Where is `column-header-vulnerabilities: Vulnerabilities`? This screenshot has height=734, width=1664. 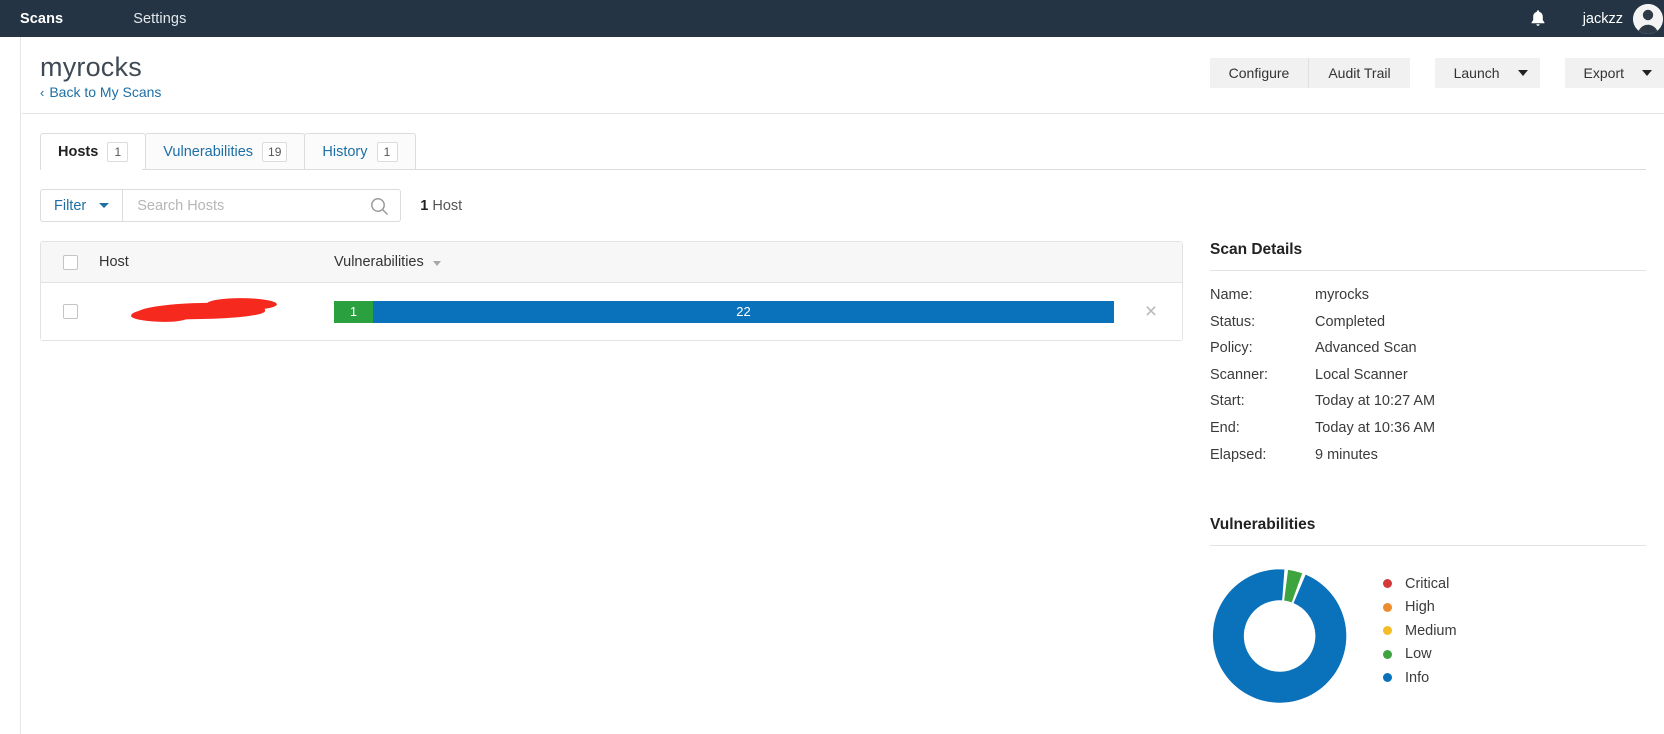
column-header-vulnerabilities: Vulnerabilities is located at coordinates (758, 262).